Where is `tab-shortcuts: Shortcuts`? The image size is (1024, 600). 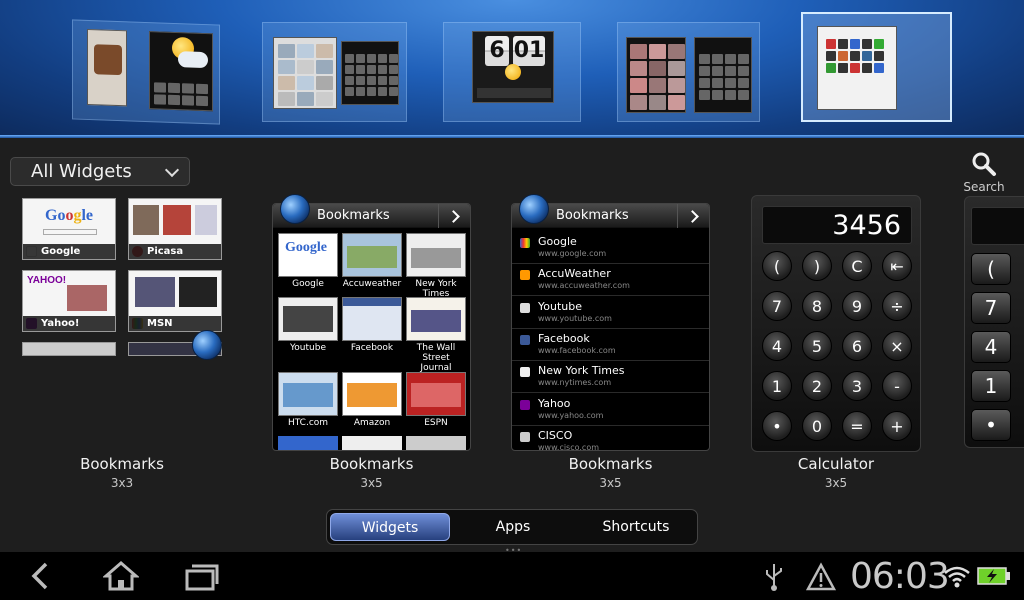 tab-shortcuts: Shortcuts is located at coordinates (636, 527).